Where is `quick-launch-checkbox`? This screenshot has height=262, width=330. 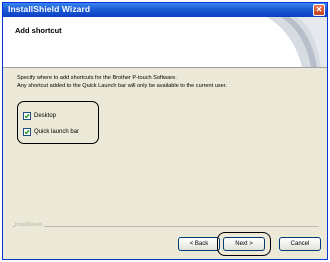
quick-launch-checkbox is located at coordinates (27, 131).